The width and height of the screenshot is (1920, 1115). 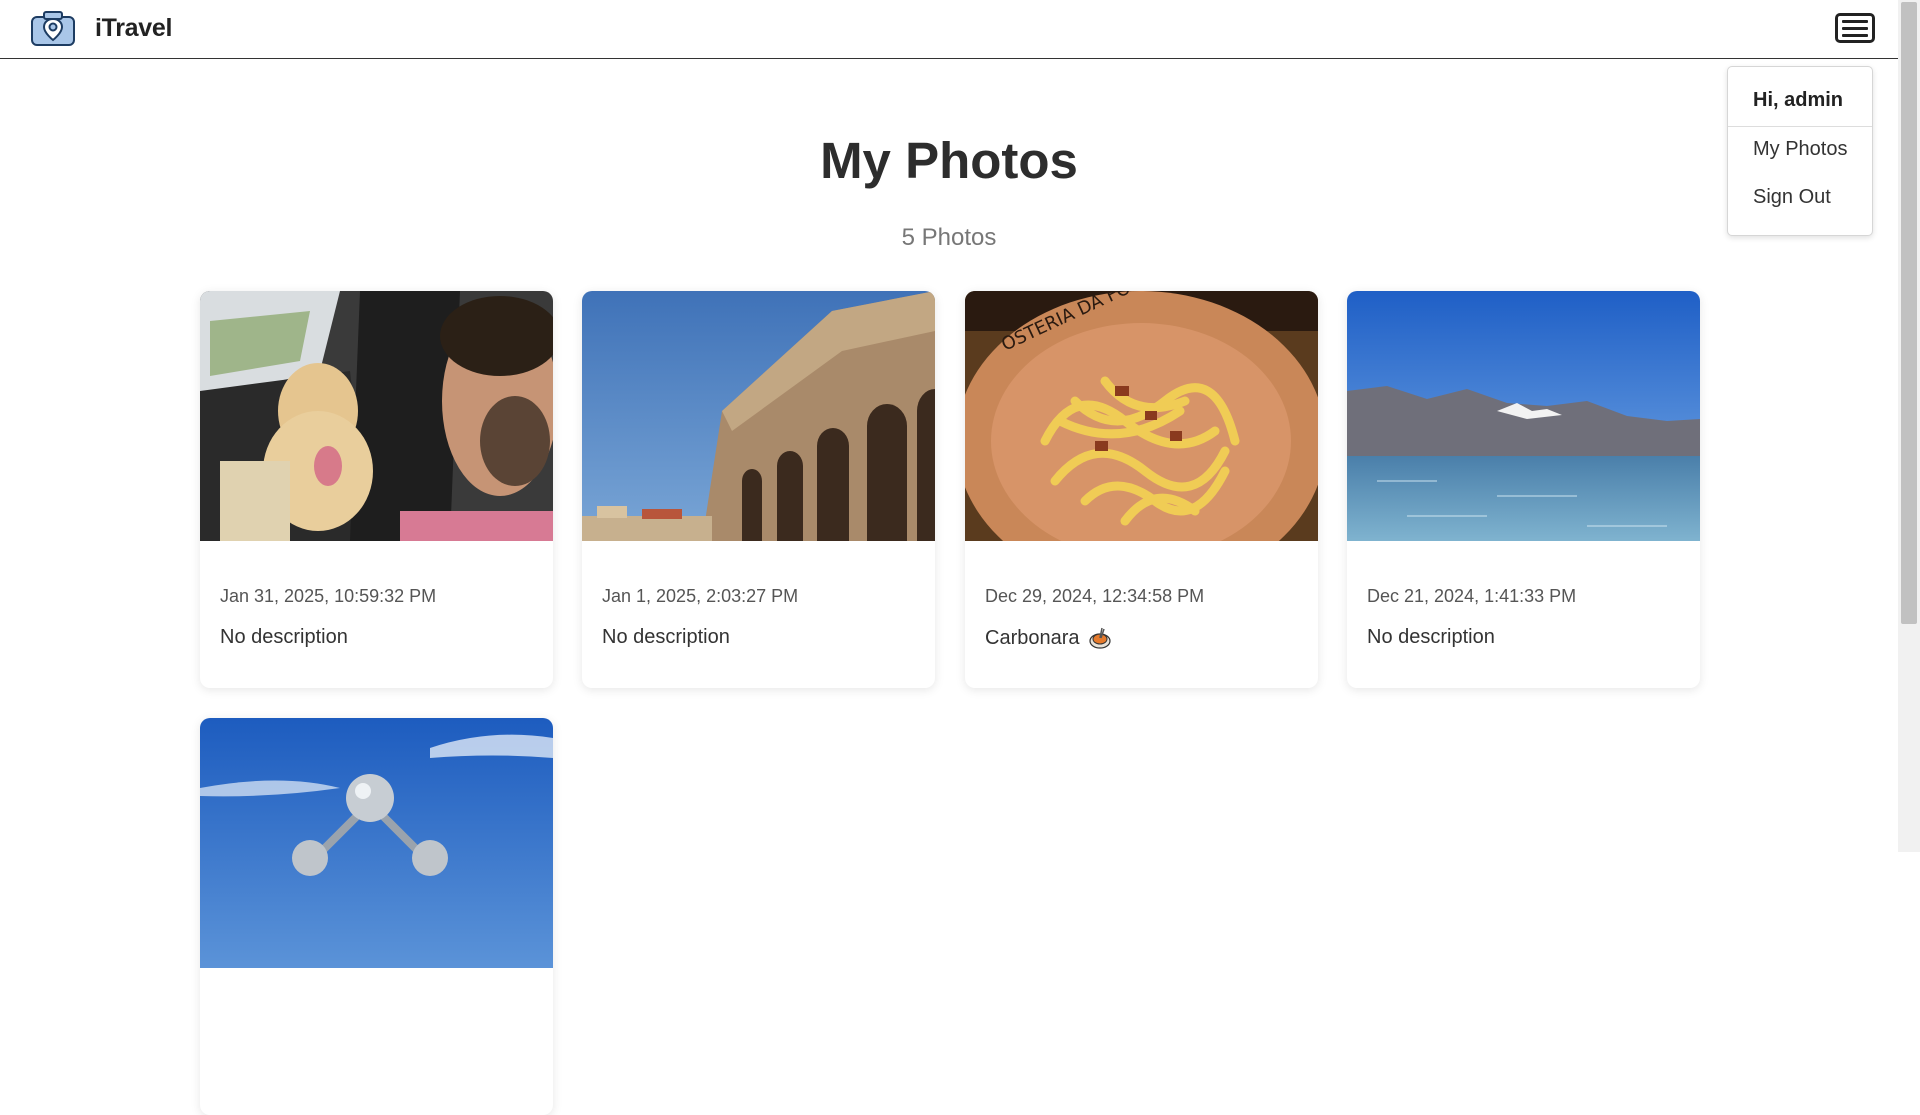 What do you see at coordinates (949, 29) in the screenshot?
I see `top-navbar: iTravel` at bounding box center [949, 29].